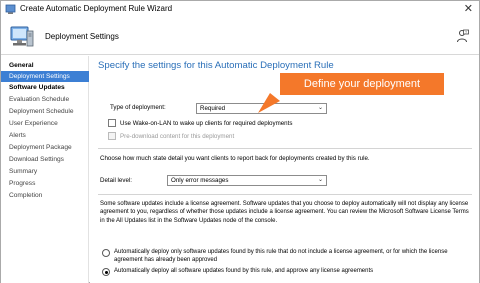  I want to click on nav-item-download-settings: Download Settings, so click(45, 159).